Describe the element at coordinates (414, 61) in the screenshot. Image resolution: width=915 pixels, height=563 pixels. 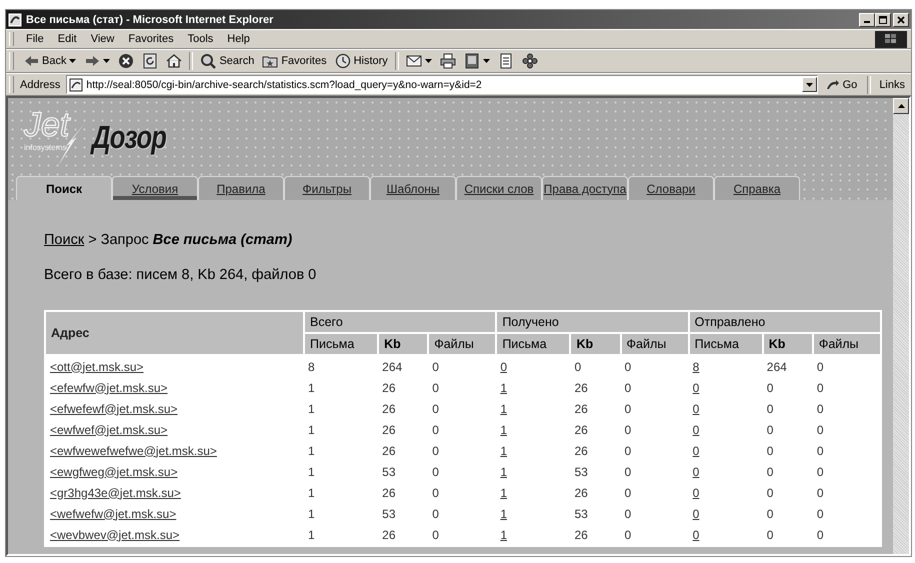
I see `envelope-icon` at that location.